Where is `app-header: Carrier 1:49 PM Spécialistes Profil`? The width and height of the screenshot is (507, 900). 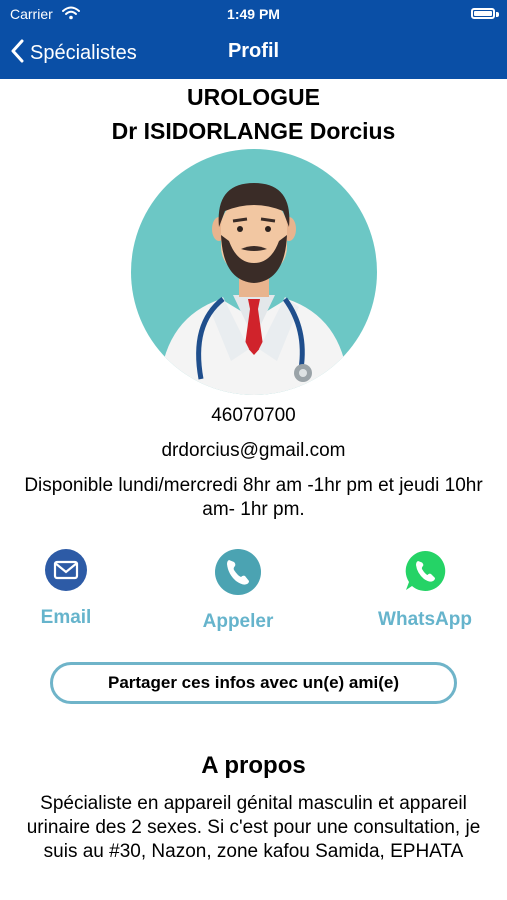
app-header: Carrier 1:49 PM Spécialistes Profil is located at coordinates (253, 39).